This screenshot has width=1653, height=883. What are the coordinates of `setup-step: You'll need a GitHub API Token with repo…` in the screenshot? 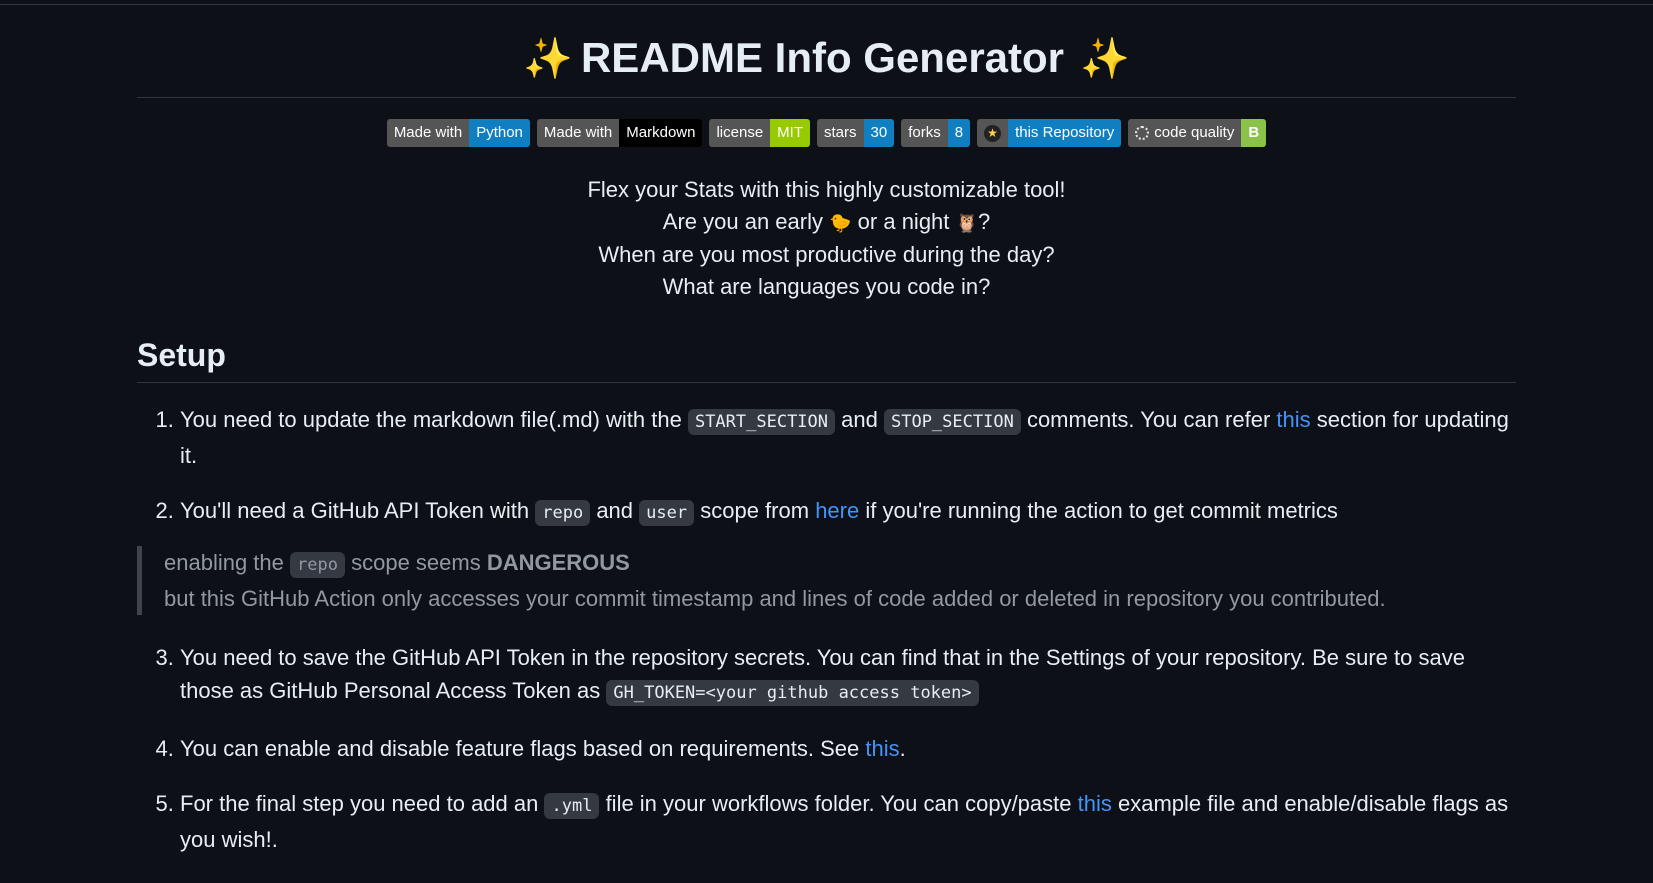 It's located at (848, 512).